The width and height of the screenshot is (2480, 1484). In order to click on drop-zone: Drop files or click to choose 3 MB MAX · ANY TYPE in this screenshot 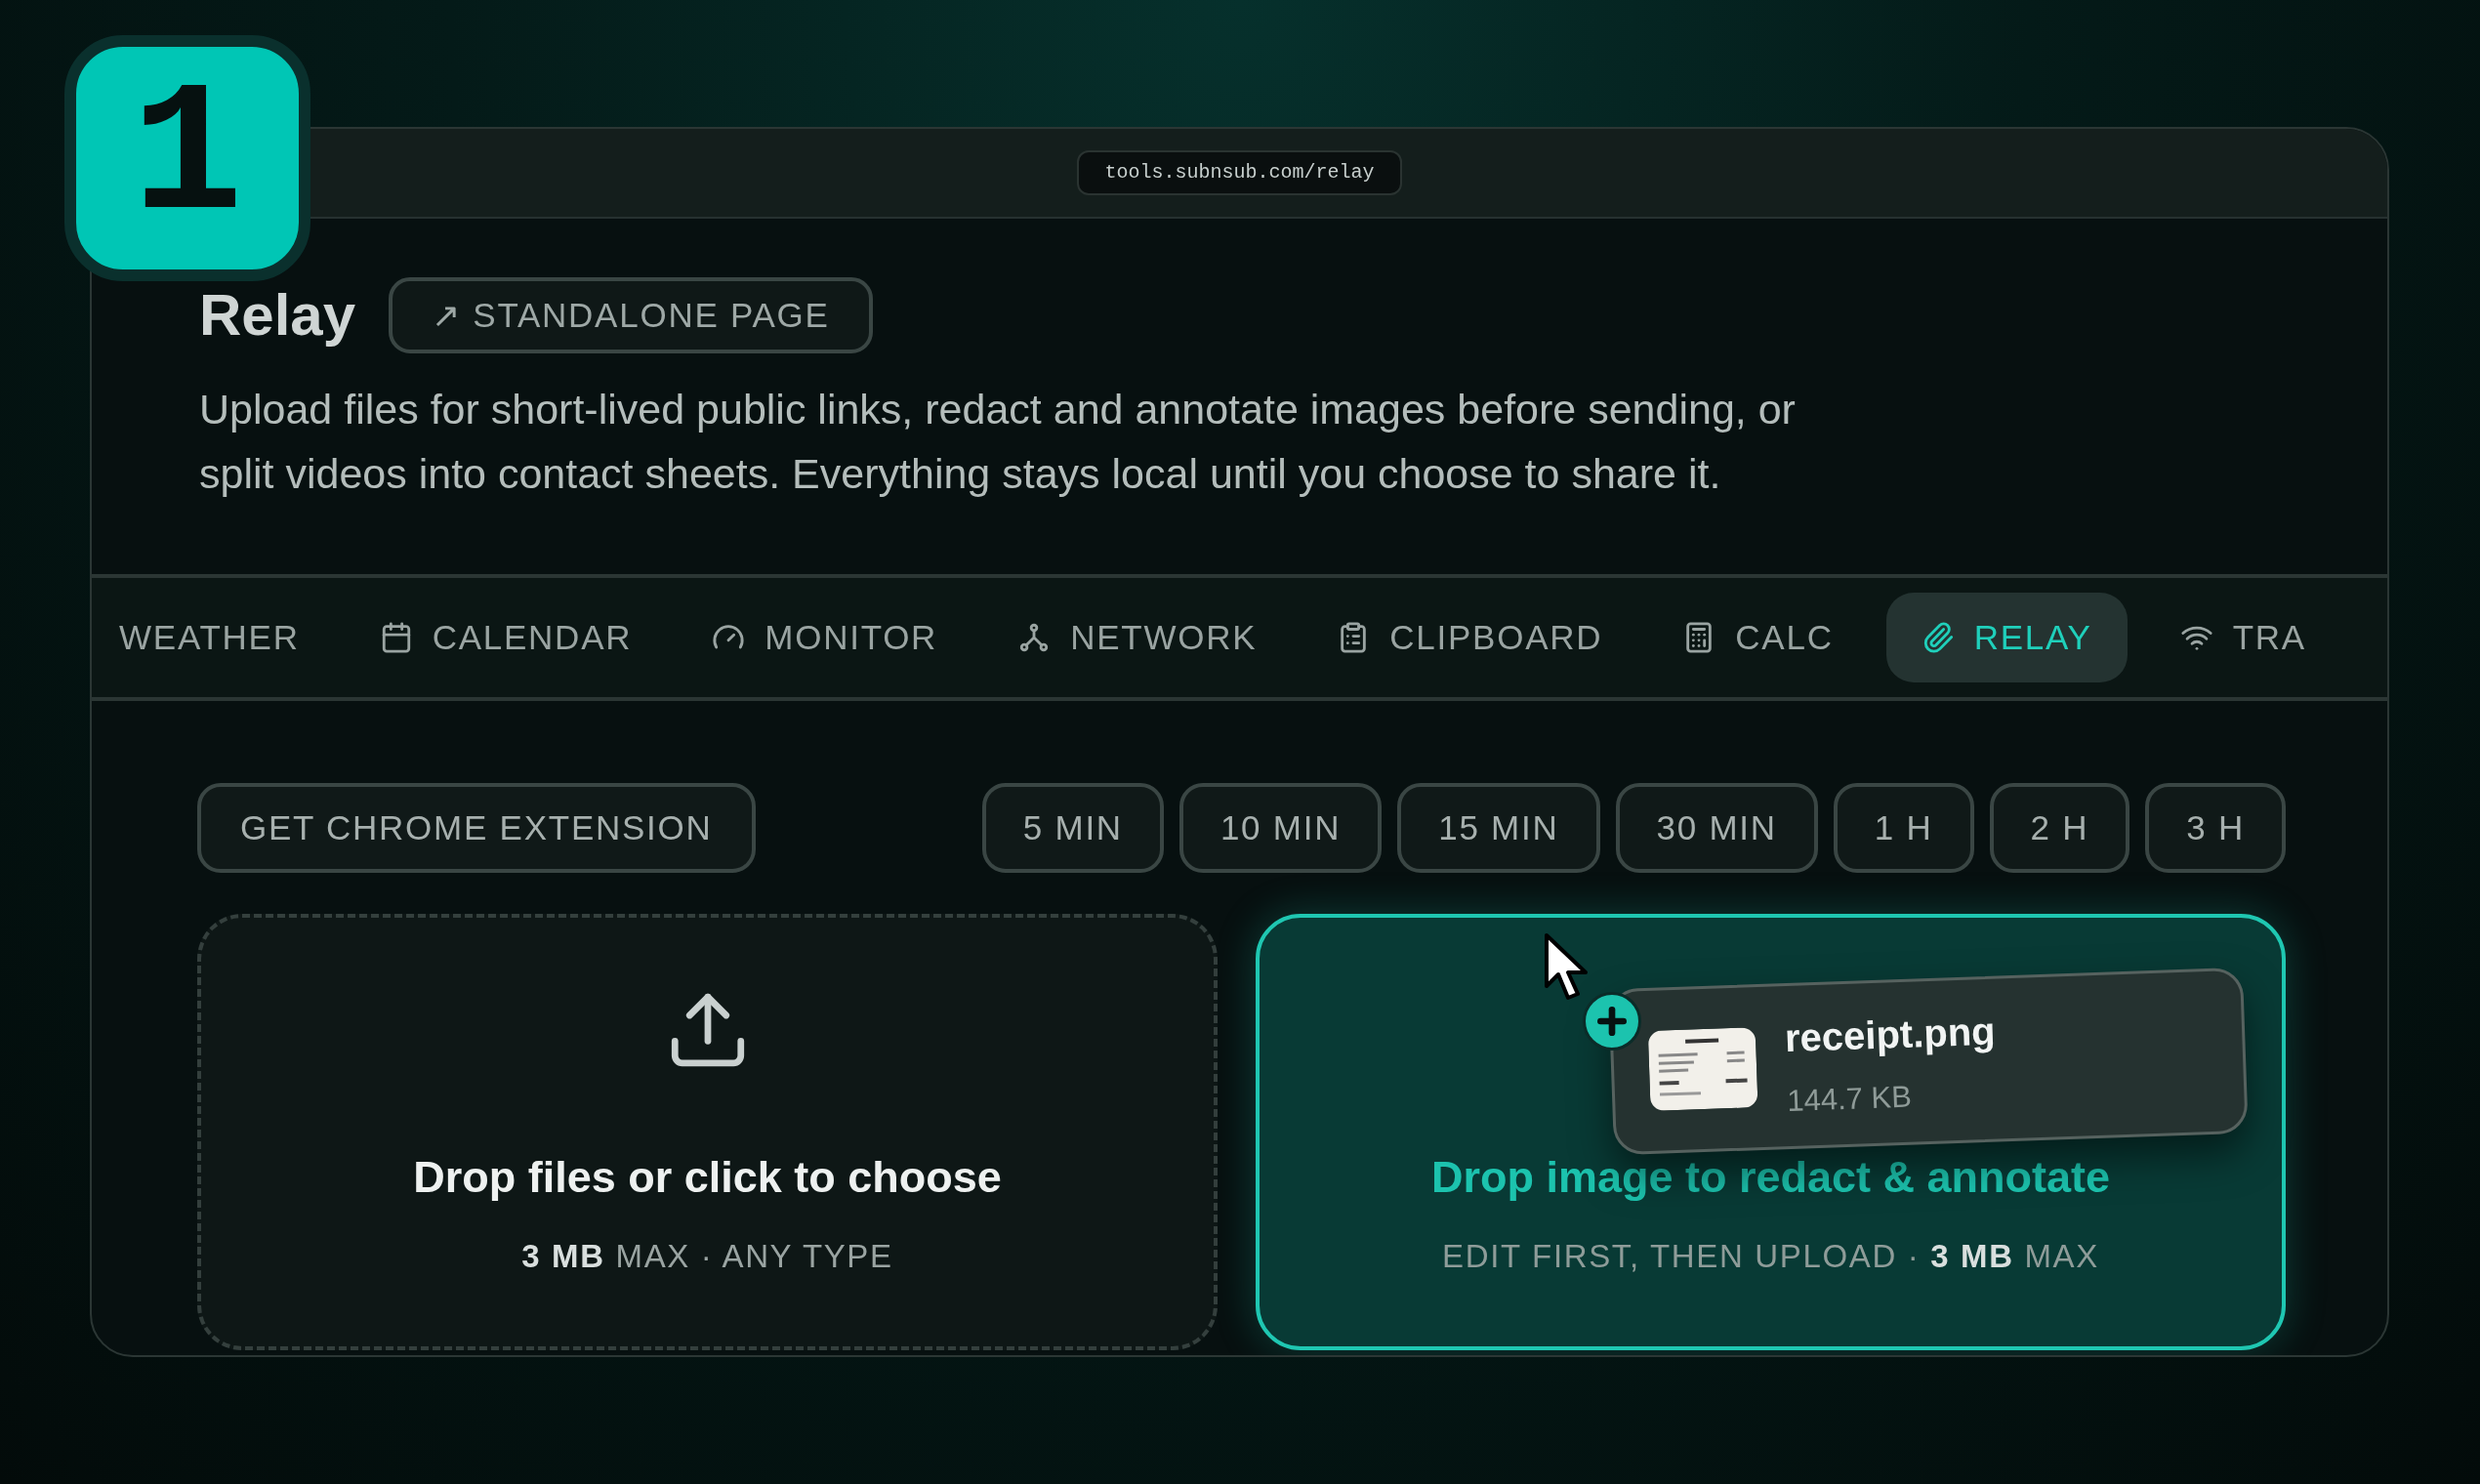, I will do `click(707, 1132)`.